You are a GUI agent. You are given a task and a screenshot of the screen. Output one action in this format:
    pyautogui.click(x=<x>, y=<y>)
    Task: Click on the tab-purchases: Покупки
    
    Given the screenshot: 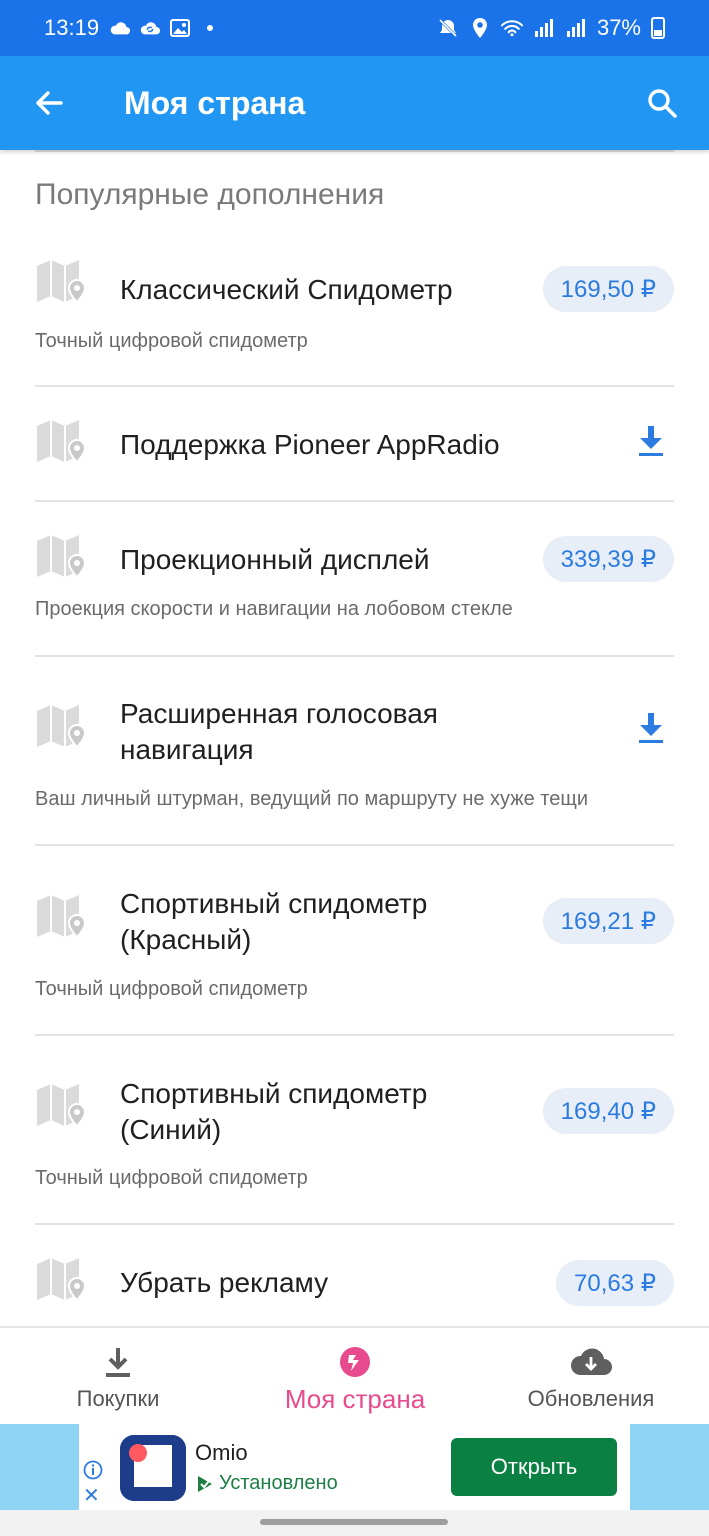 What is the action you would take?
    pyautogui.click(x=118, y=1377)
    